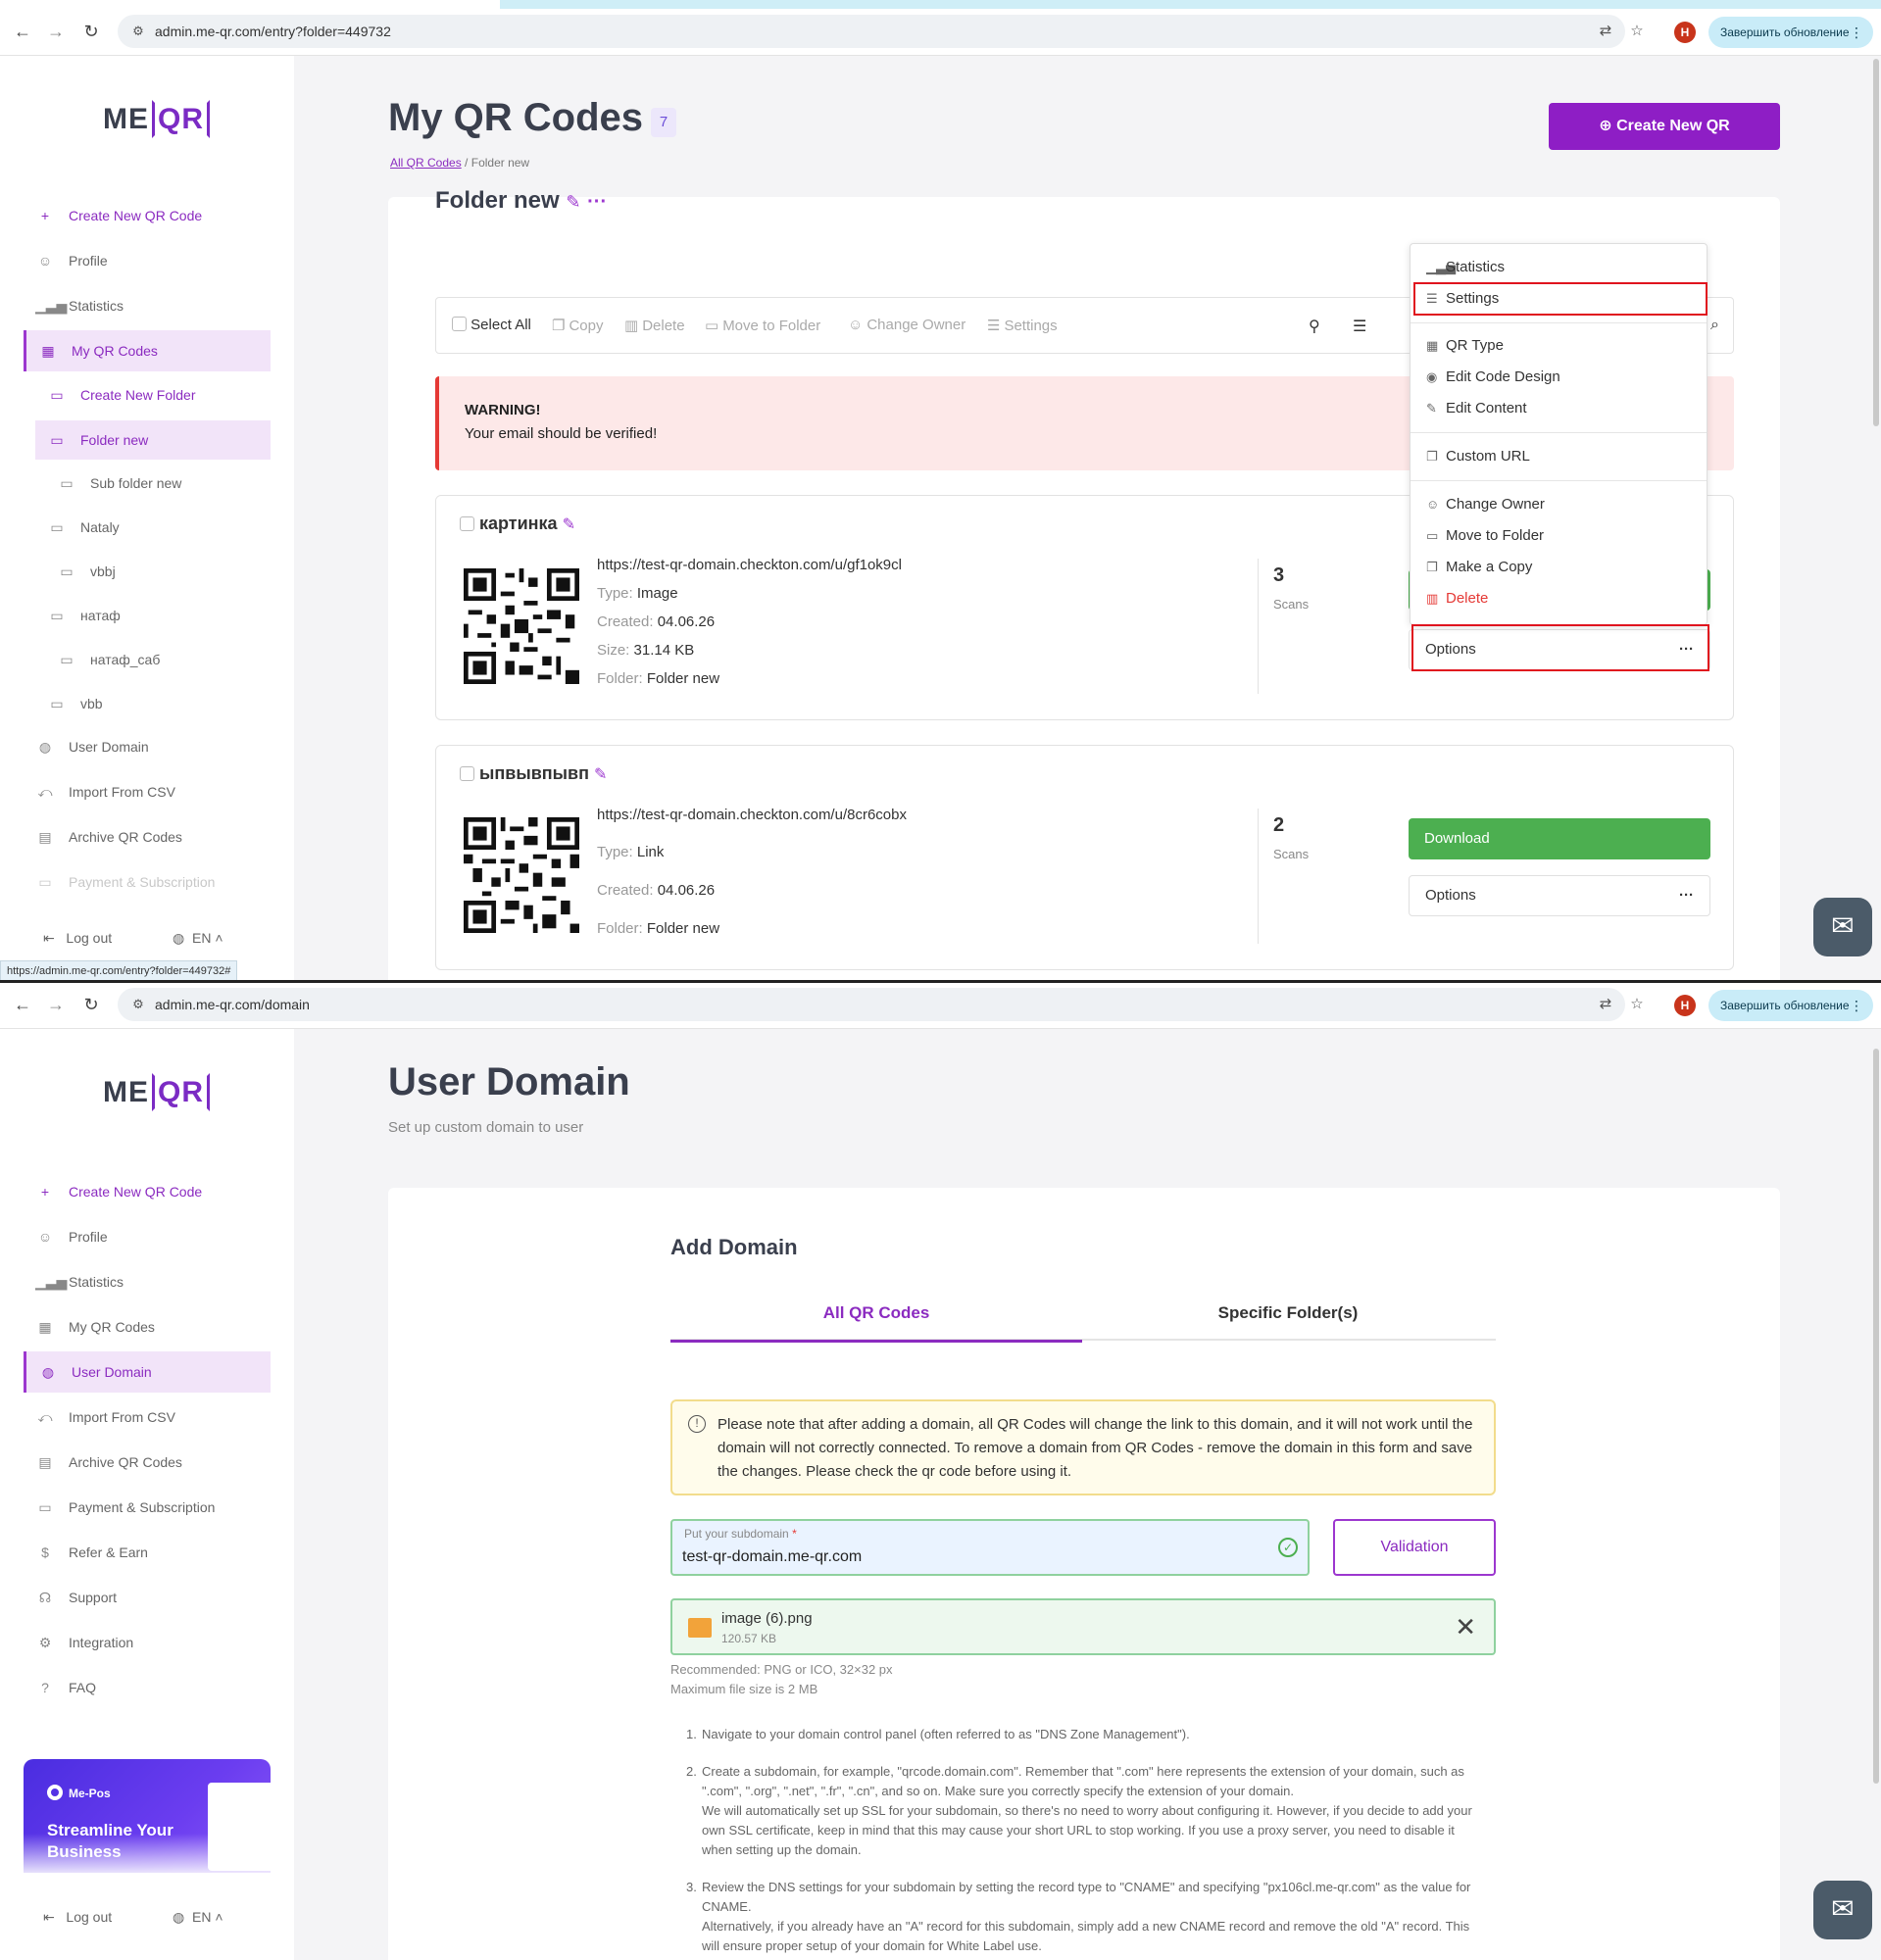 This screenshot has width=1881, height=1960. I want to click on subdomain-field: Put your subdomain * ✓, so click(990, 1547).